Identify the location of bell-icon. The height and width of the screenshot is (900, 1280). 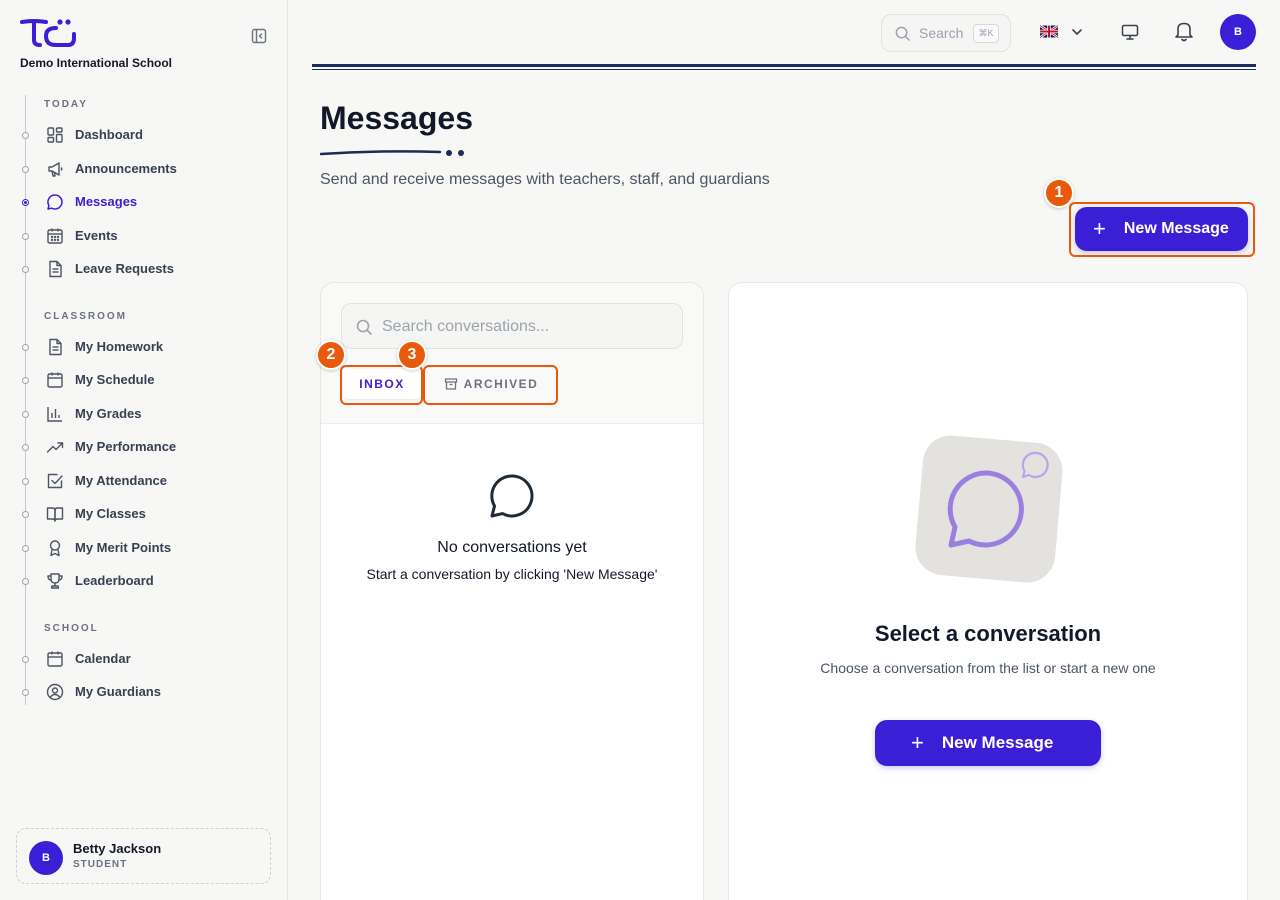
(1184, 31).